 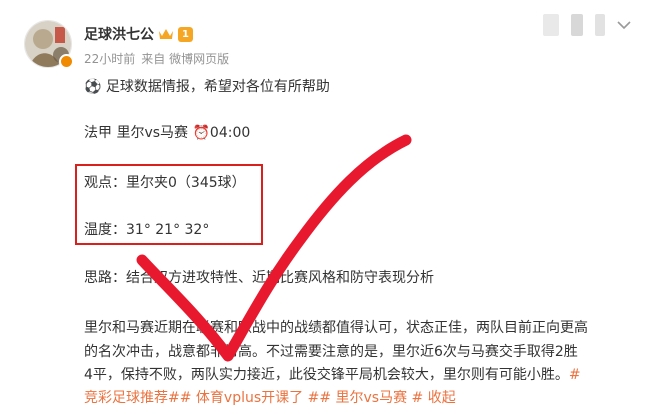 I want to click on body-line-2: 的名次冲击，战意都非常高。不过需要注意的是，里尔近6次与马赛交手取得2胜, so click(x=331, y=352).